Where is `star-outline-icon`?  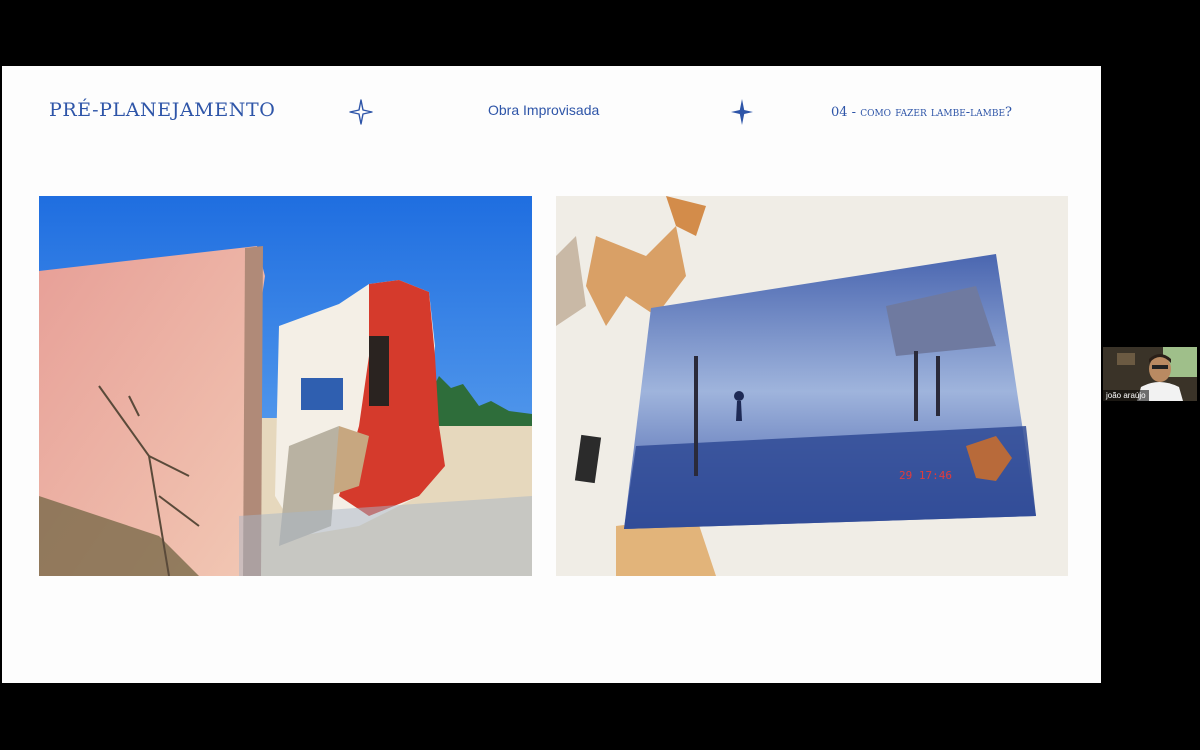
star-outline-icon is located at coordinates (361, 112).